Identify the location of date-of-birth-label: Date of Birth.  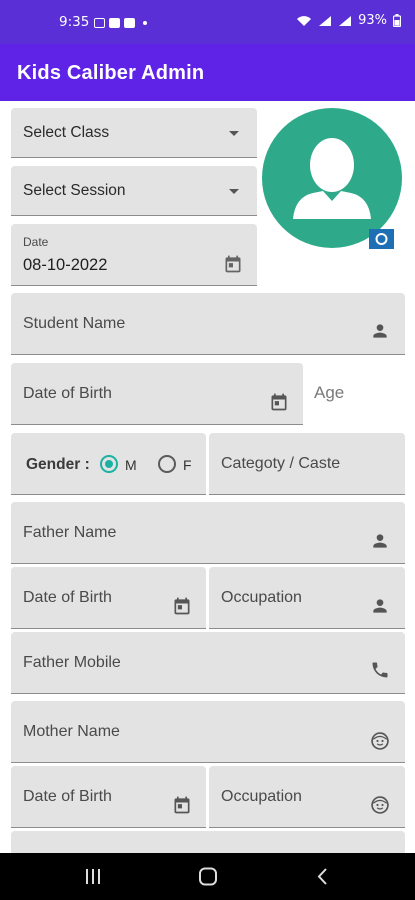
(67, 393).